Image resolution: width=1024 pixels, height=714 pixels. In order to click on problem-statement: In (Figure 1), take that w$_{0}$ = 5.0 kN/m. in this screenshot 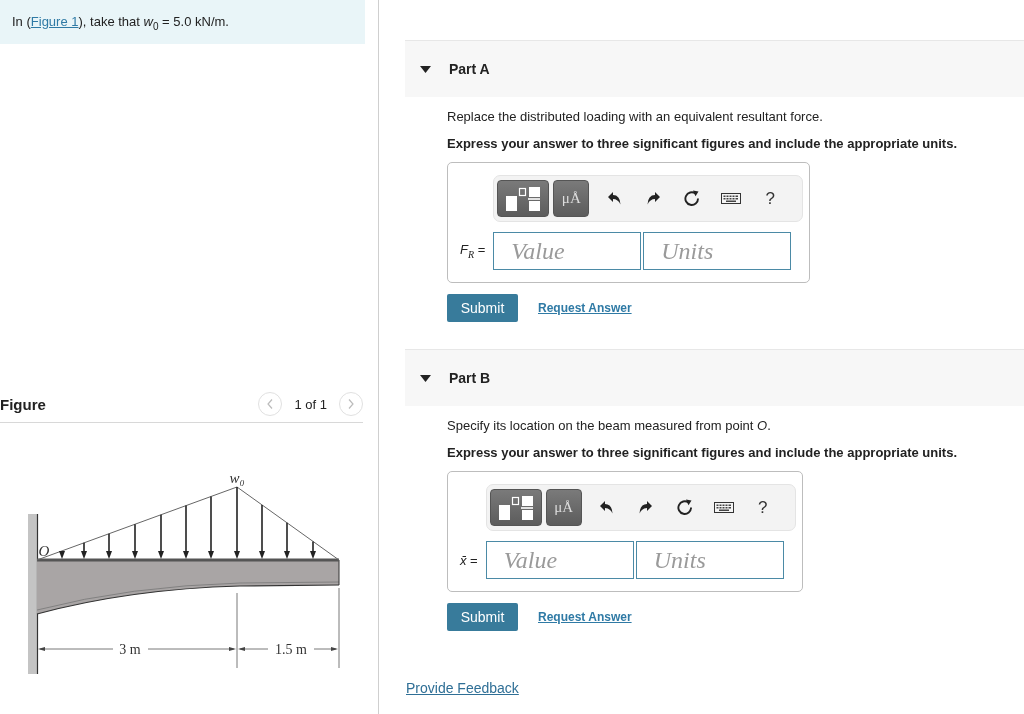, I will do `click(120, 23)`.